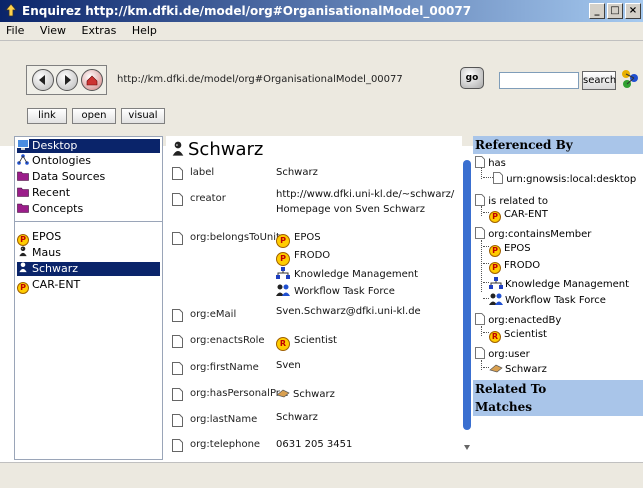 This screenshot has width=643, height=488. What do you see at coordinates (88, 177) in the screenshot?
I see `sidebar-item-data-sources: Data Sources` at bounding box center [88, 177].